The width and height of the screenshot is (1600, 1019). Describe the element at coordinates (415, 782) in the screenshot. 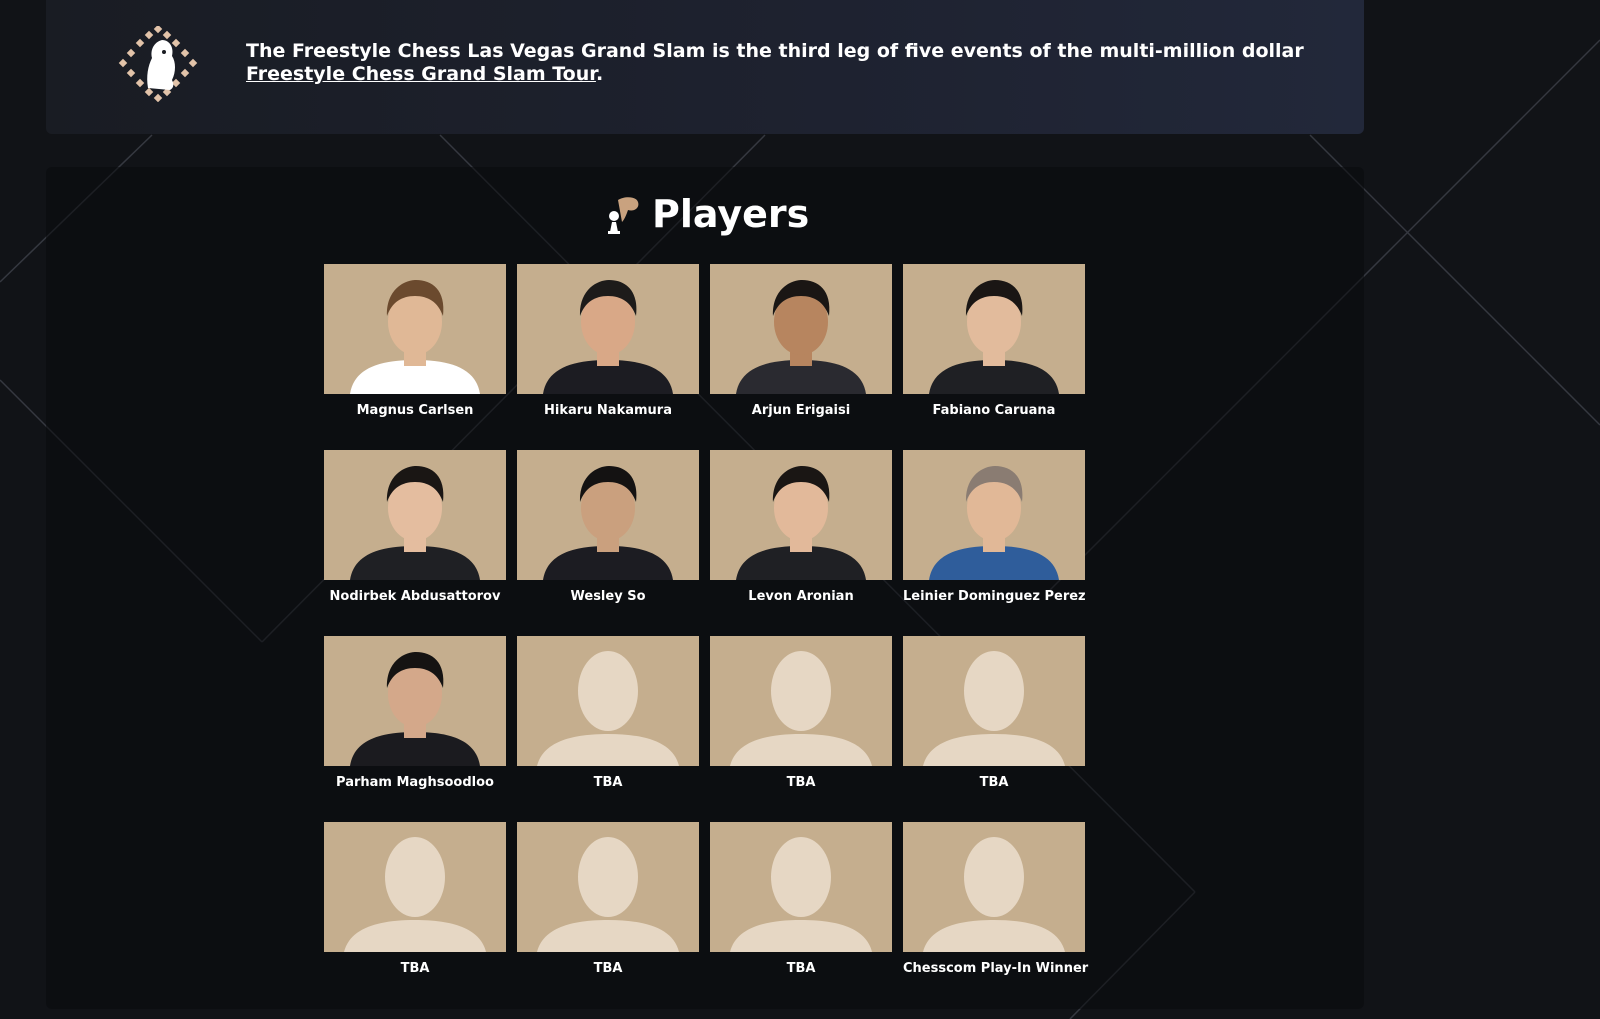

I see `player-name: Parham Maghsoodloo` at that location.